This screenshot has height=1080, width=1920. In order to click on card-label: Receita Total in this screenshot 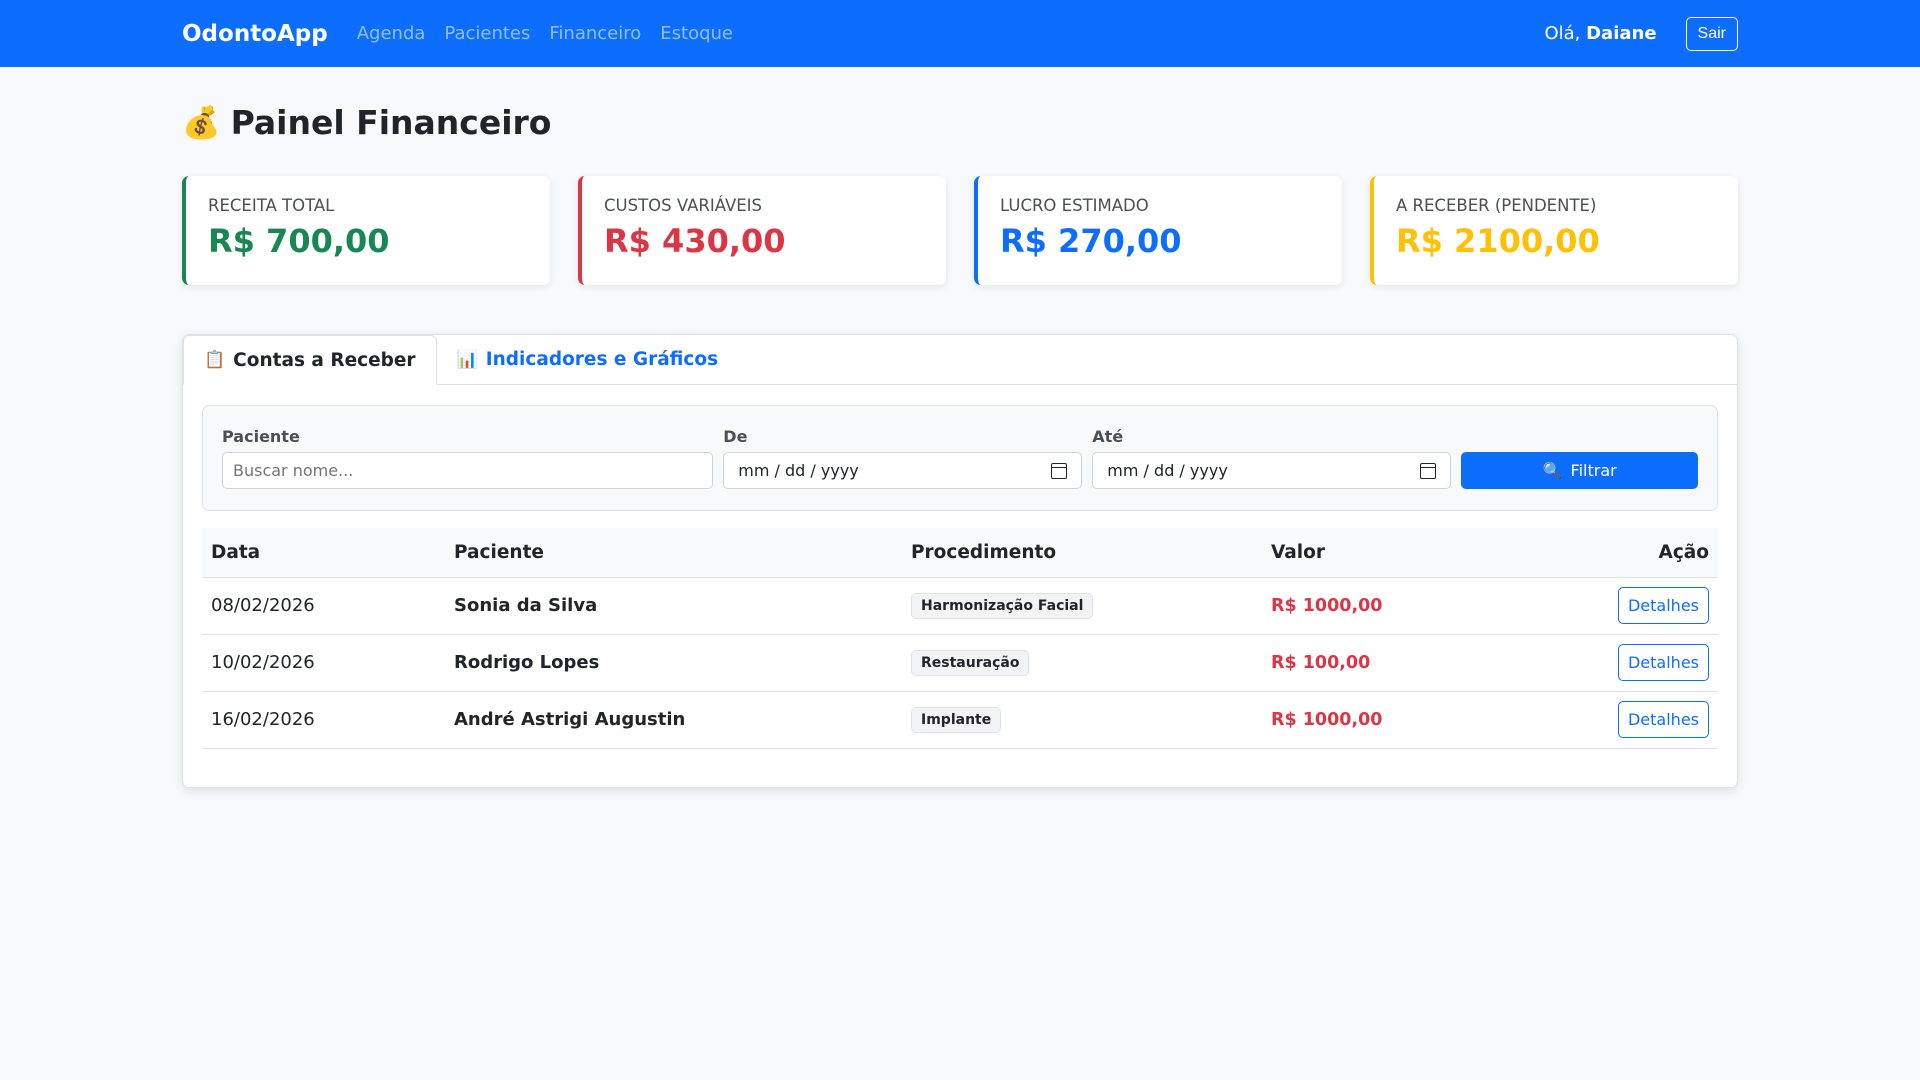, I will do `click(271, 205)`.